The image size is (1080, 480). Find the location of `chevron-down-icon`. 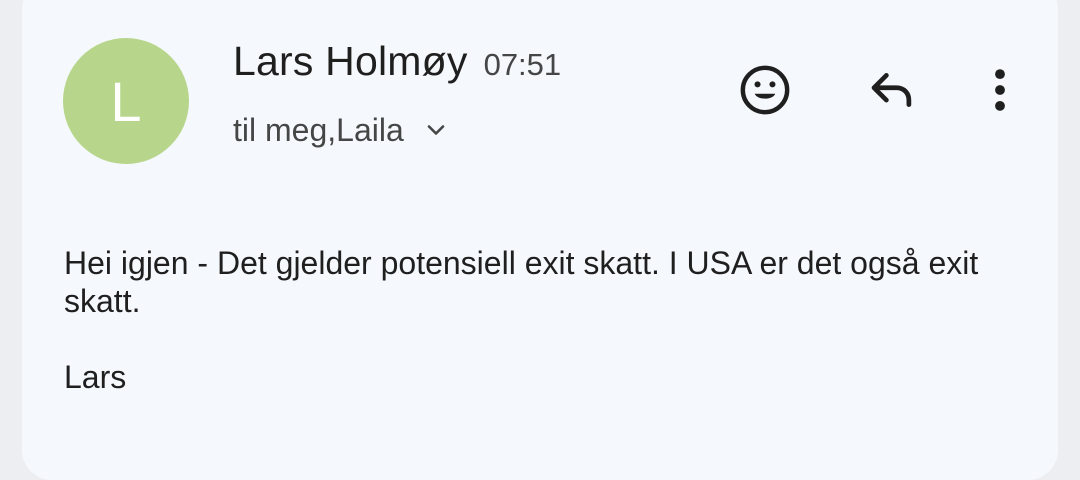

chevron-down-icon is located at coordinates (436, 130).